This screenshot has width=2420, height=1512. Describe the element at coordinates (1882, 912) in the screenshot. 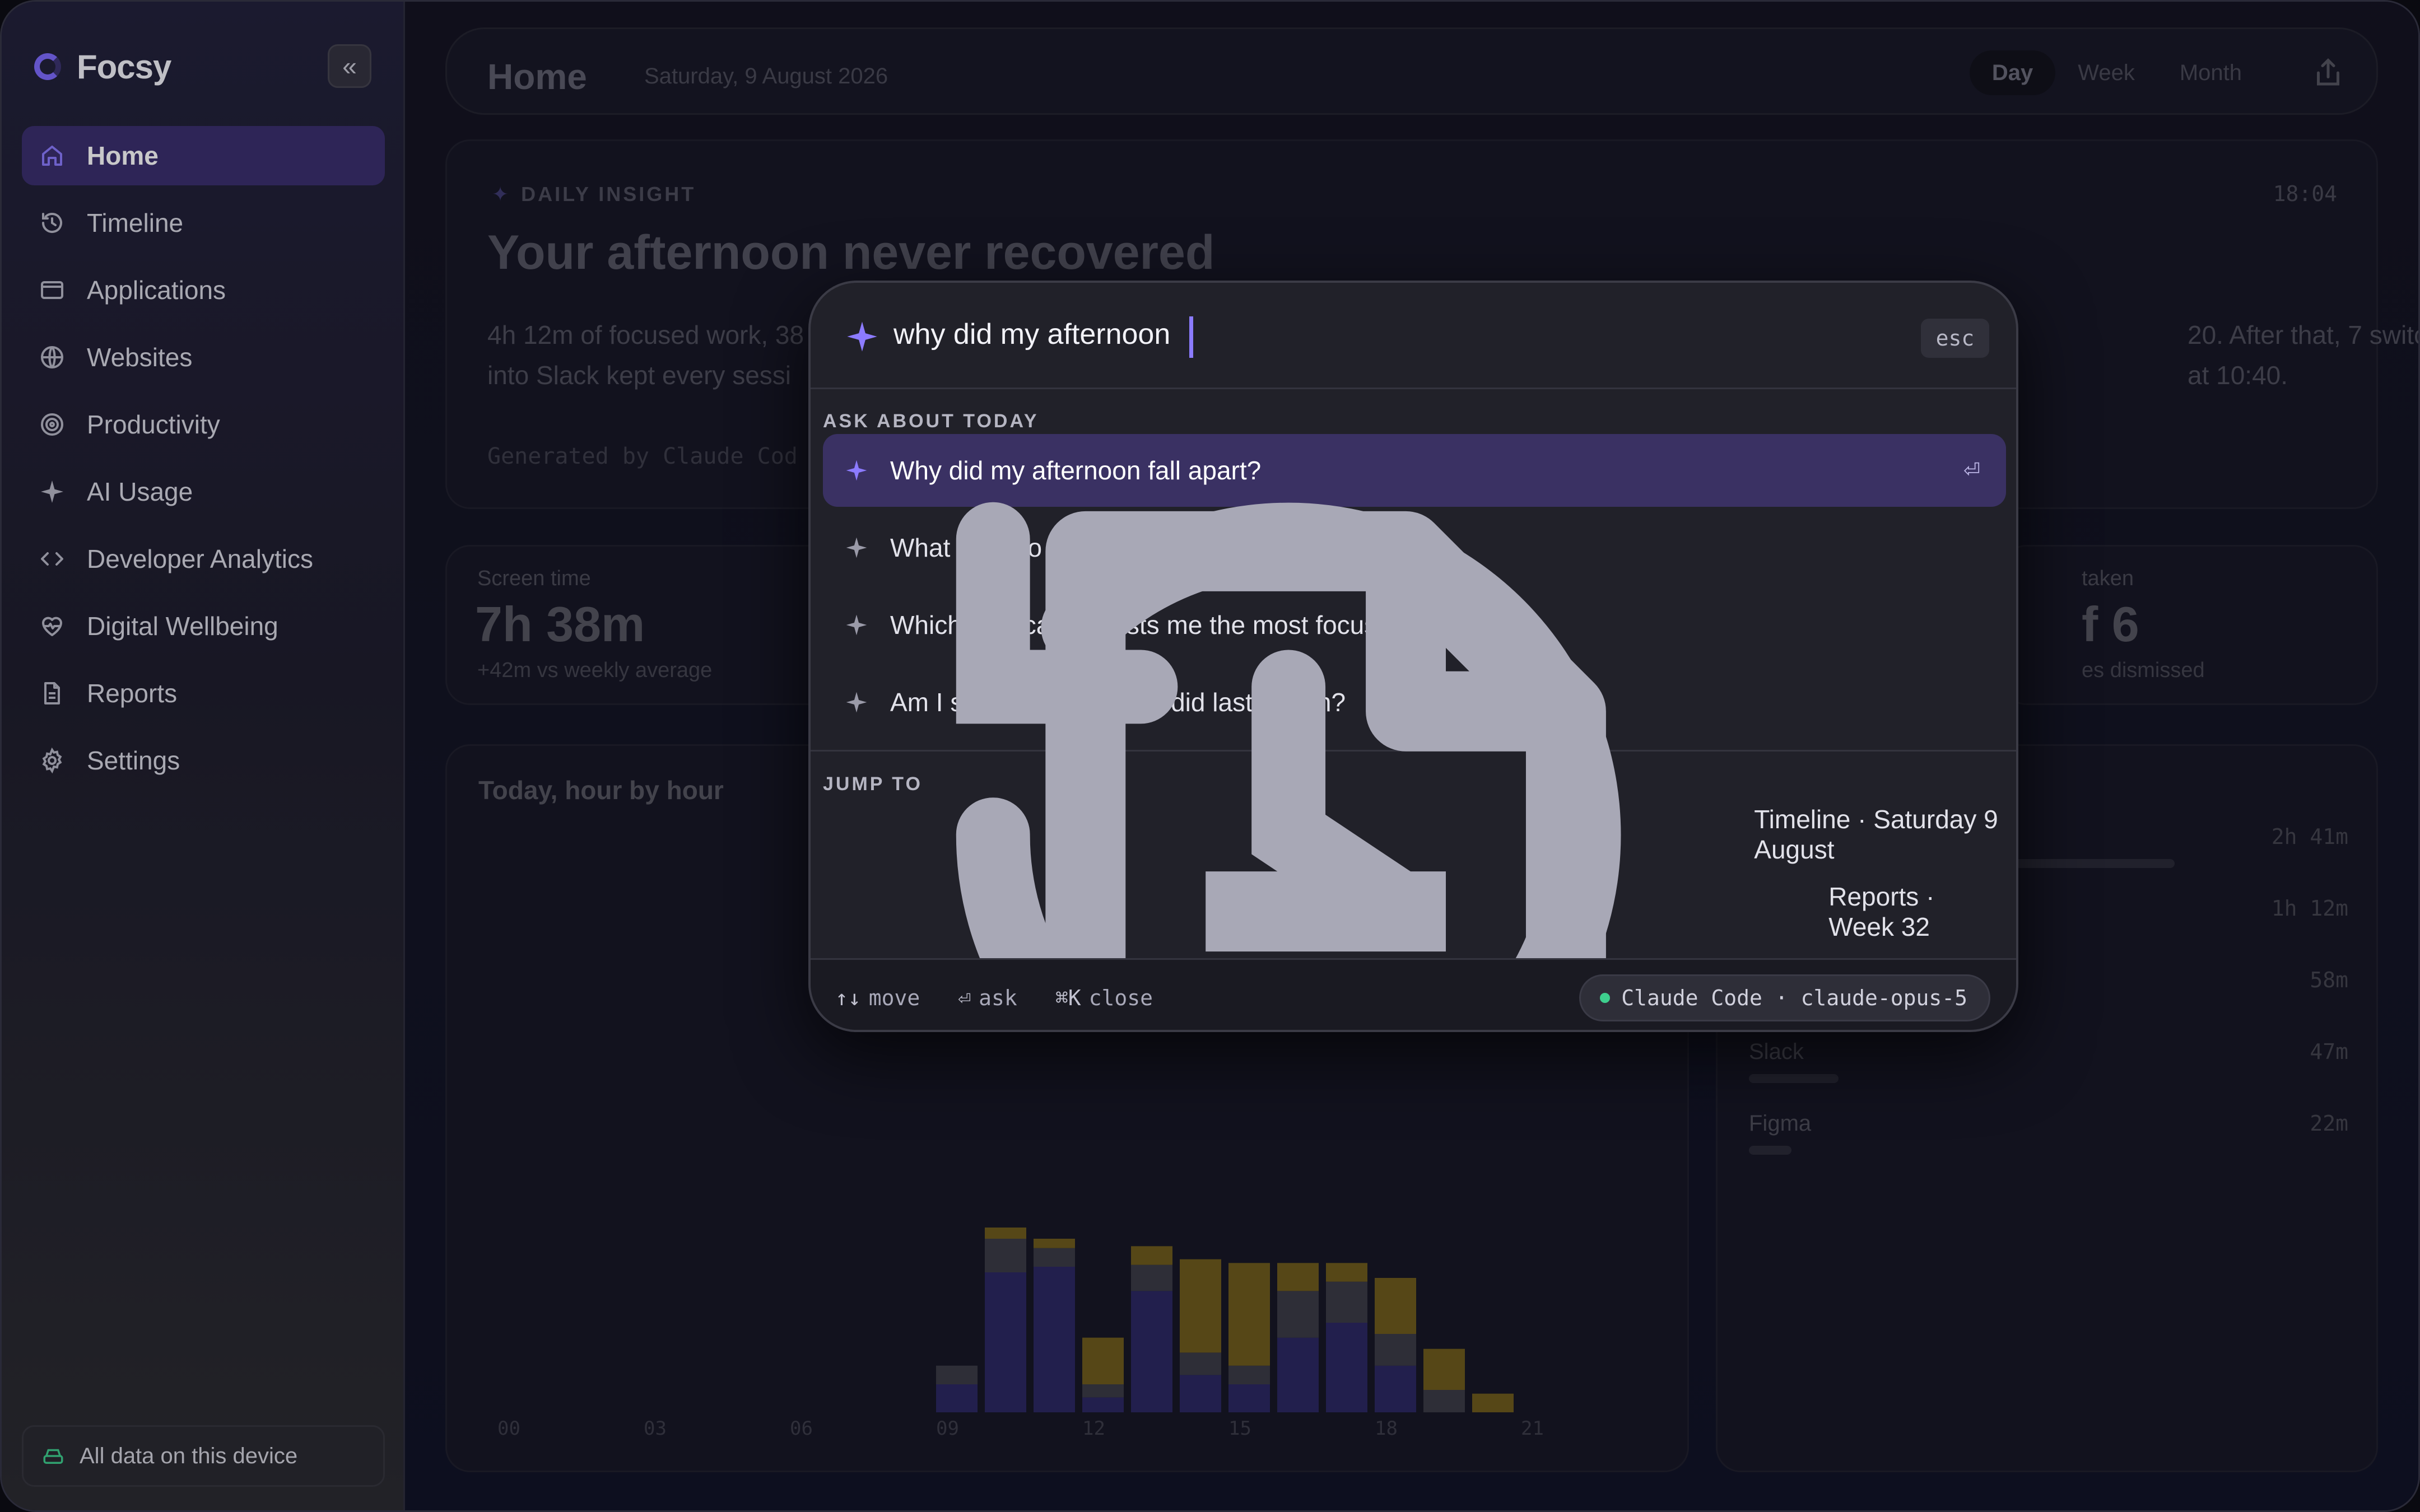

I see `jump-label: Reports · Week 32` at that location.